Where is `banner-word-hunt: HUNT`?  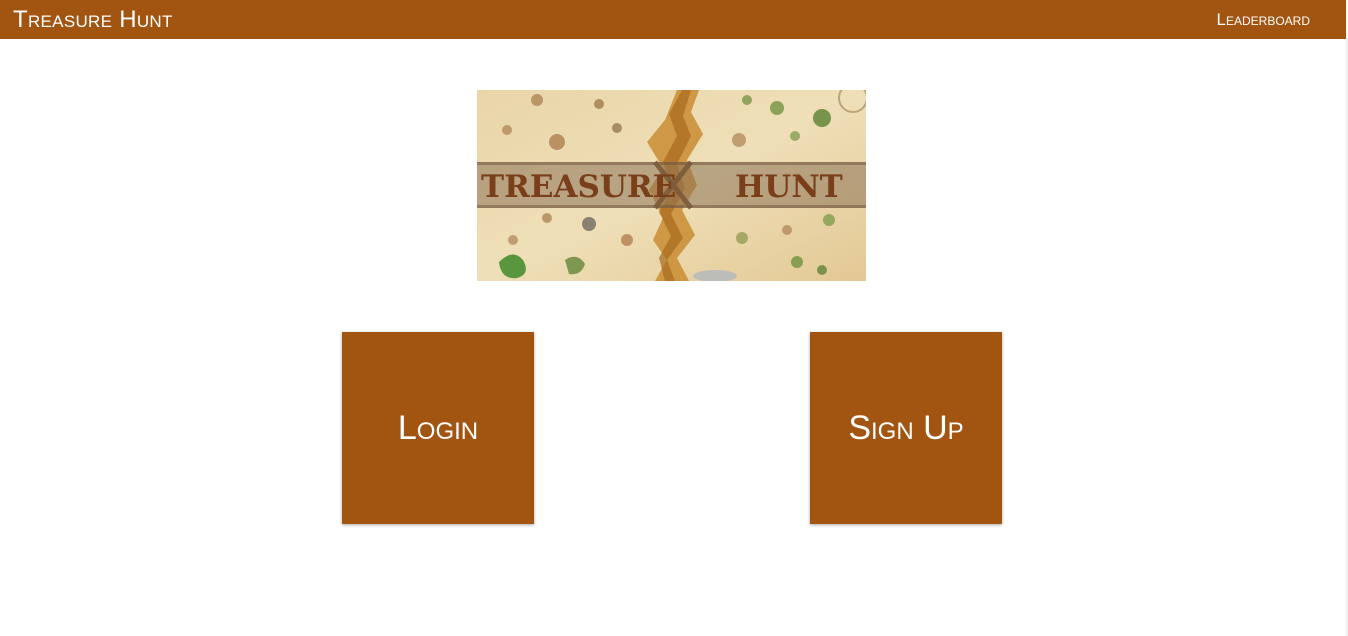
banner-word-hunt: HUNT is located at coordinates (789, 187).